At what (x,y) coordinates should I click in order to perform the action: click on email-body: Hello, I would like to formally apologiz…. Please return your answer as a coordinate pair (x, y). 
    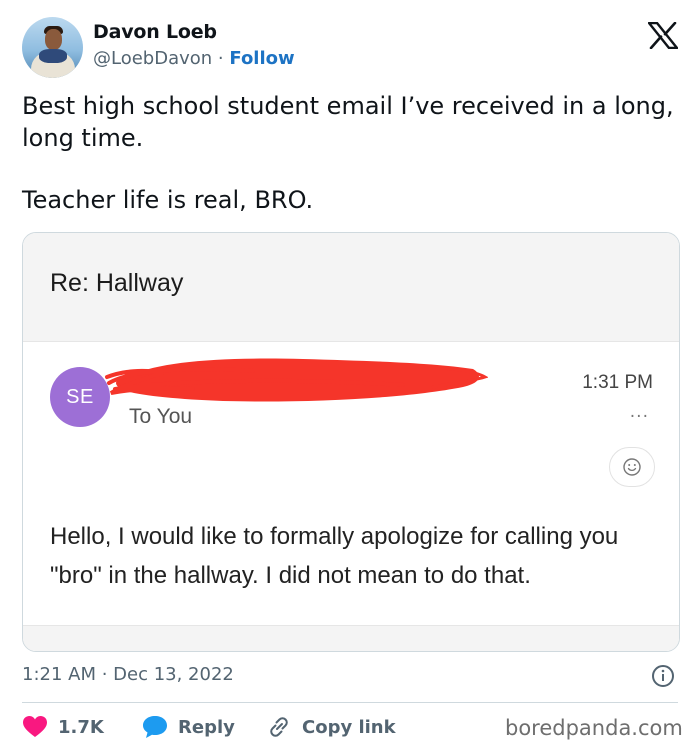
    Looking at the image, I should click on (334, 556).